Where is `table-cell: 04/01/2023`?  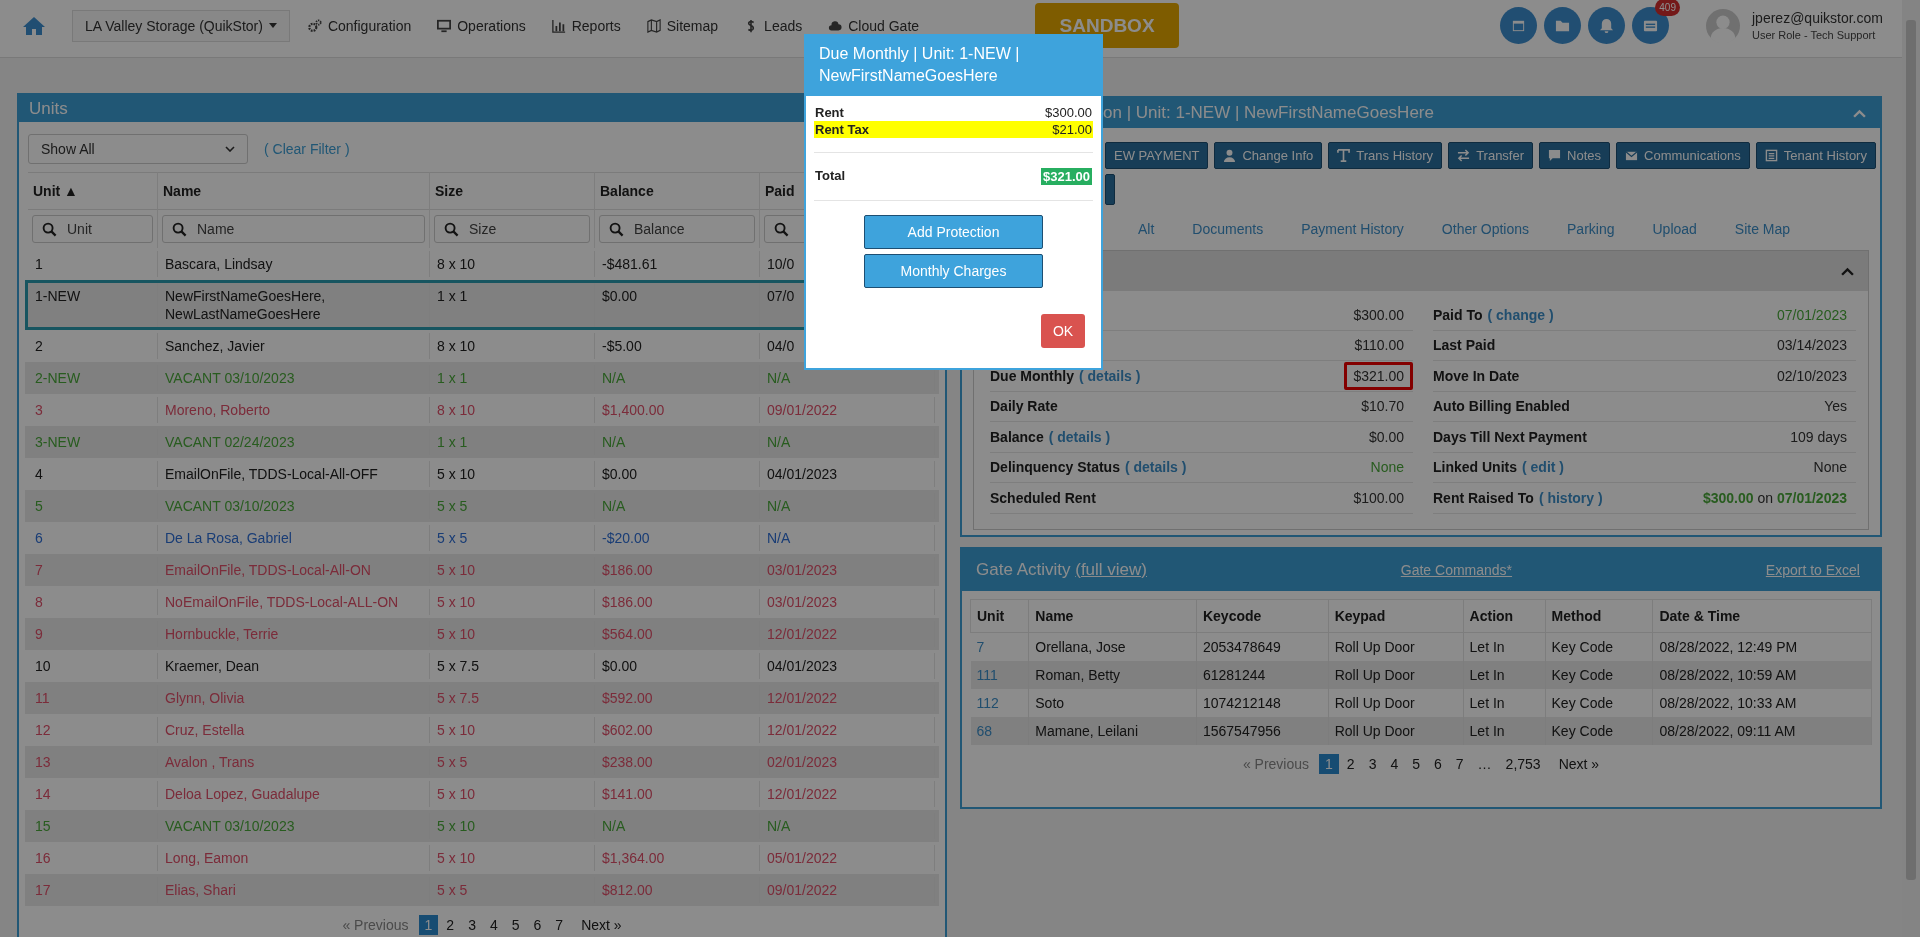 table-cell: 04/01/2023 is located at coordinates (847, 666).